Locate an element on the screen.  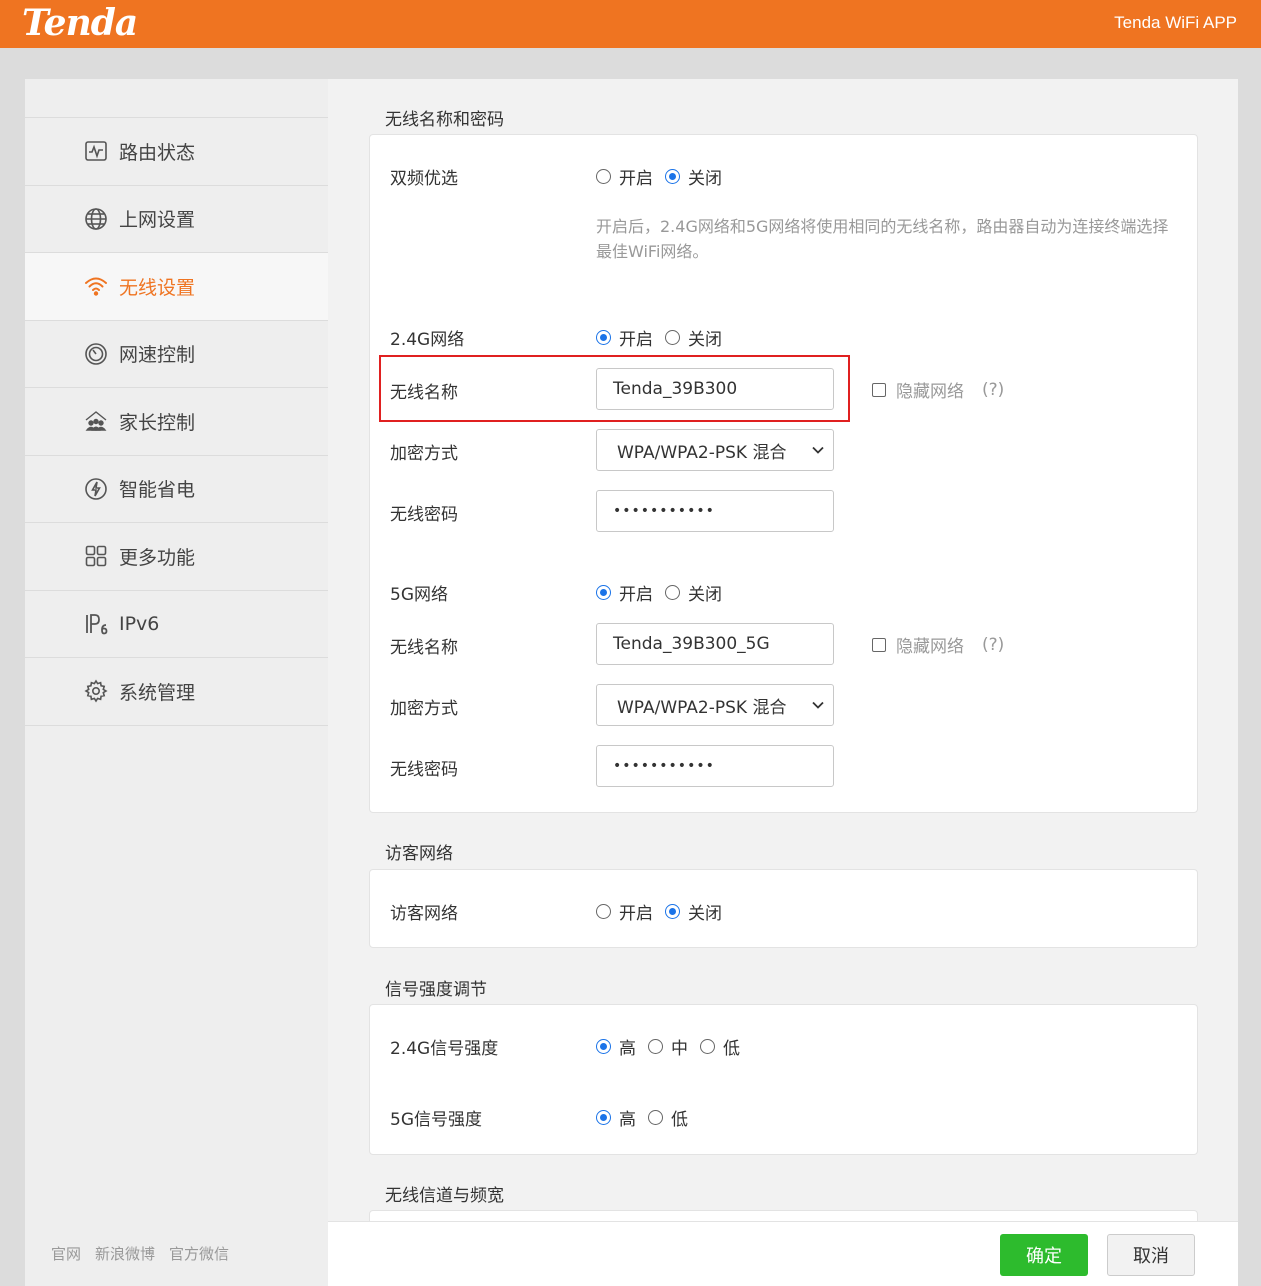
signal-card: 2.4G信号强度 高 中 低 5G信号强度 高 低 is located at coordinates (783, 1079).